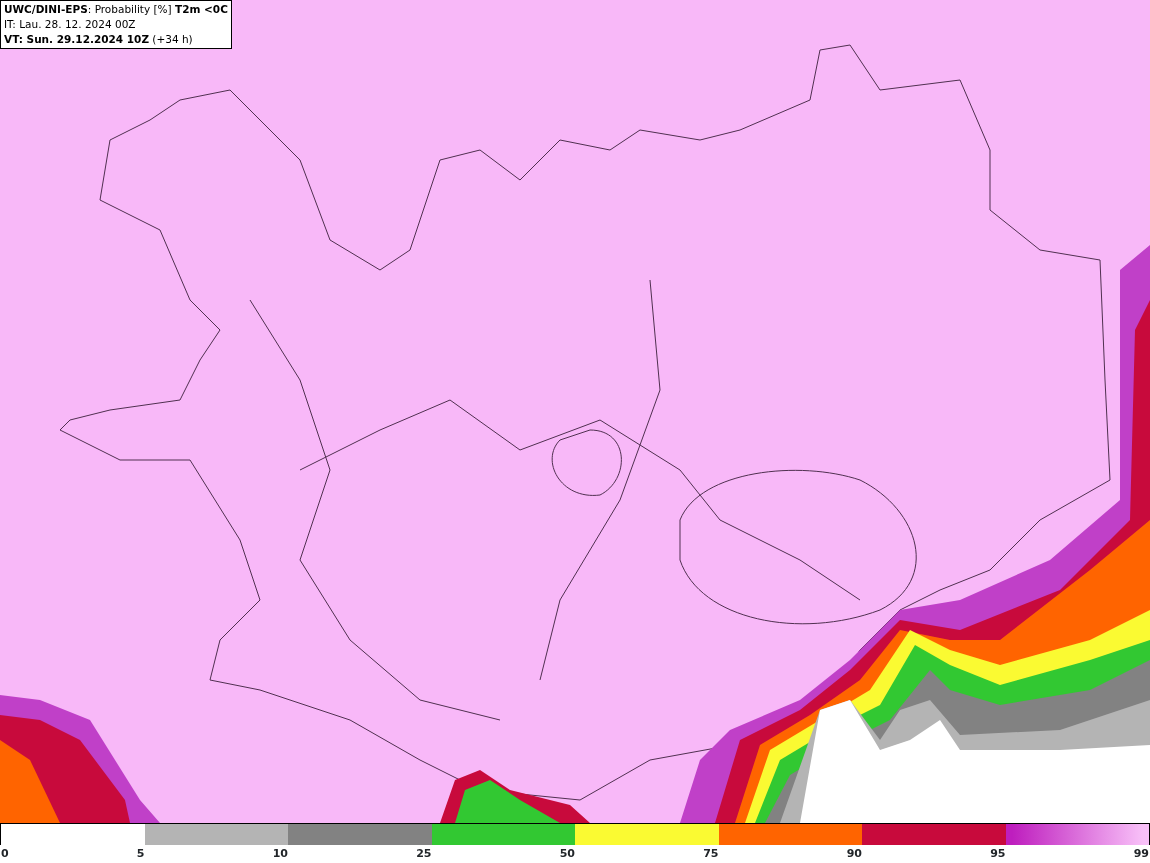 The height and width of the screenshot is (863, 1150). Describe the element at coordinates (1141, 854) in the screenshot. I see `scale-label: 99` at that location.